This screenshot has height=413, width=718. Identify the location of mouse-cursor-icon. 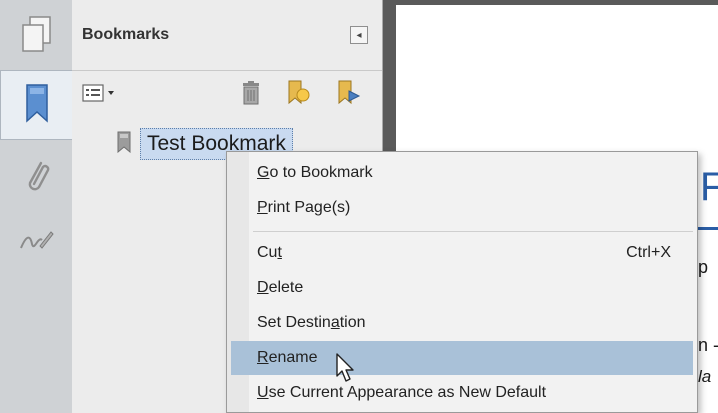
(346, 370).